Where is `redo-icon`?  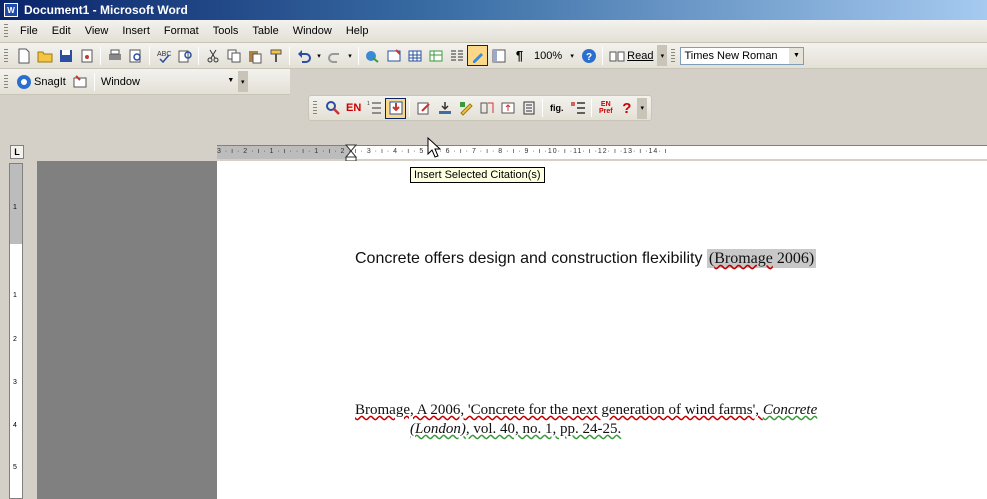
redo-icon is located at coordinates (334, 55).